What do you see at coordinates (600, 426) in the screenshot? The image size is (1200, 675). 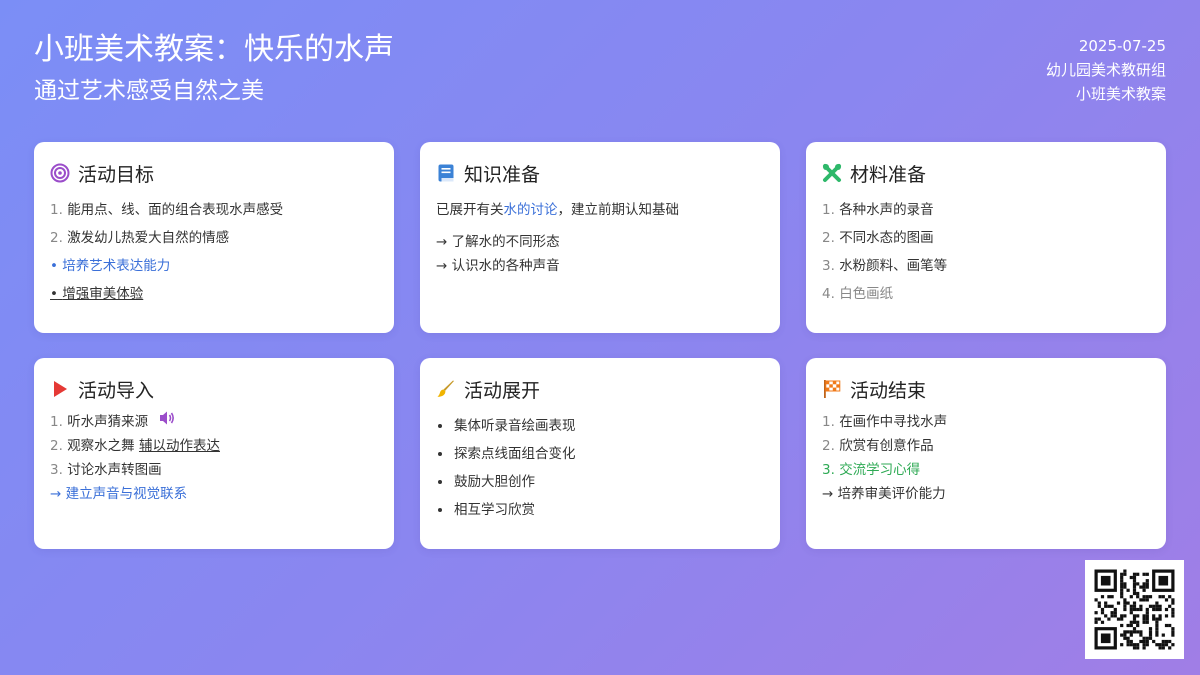 I see `list-item: 集体听录音绘画表现` at bounding box center [600, 426].